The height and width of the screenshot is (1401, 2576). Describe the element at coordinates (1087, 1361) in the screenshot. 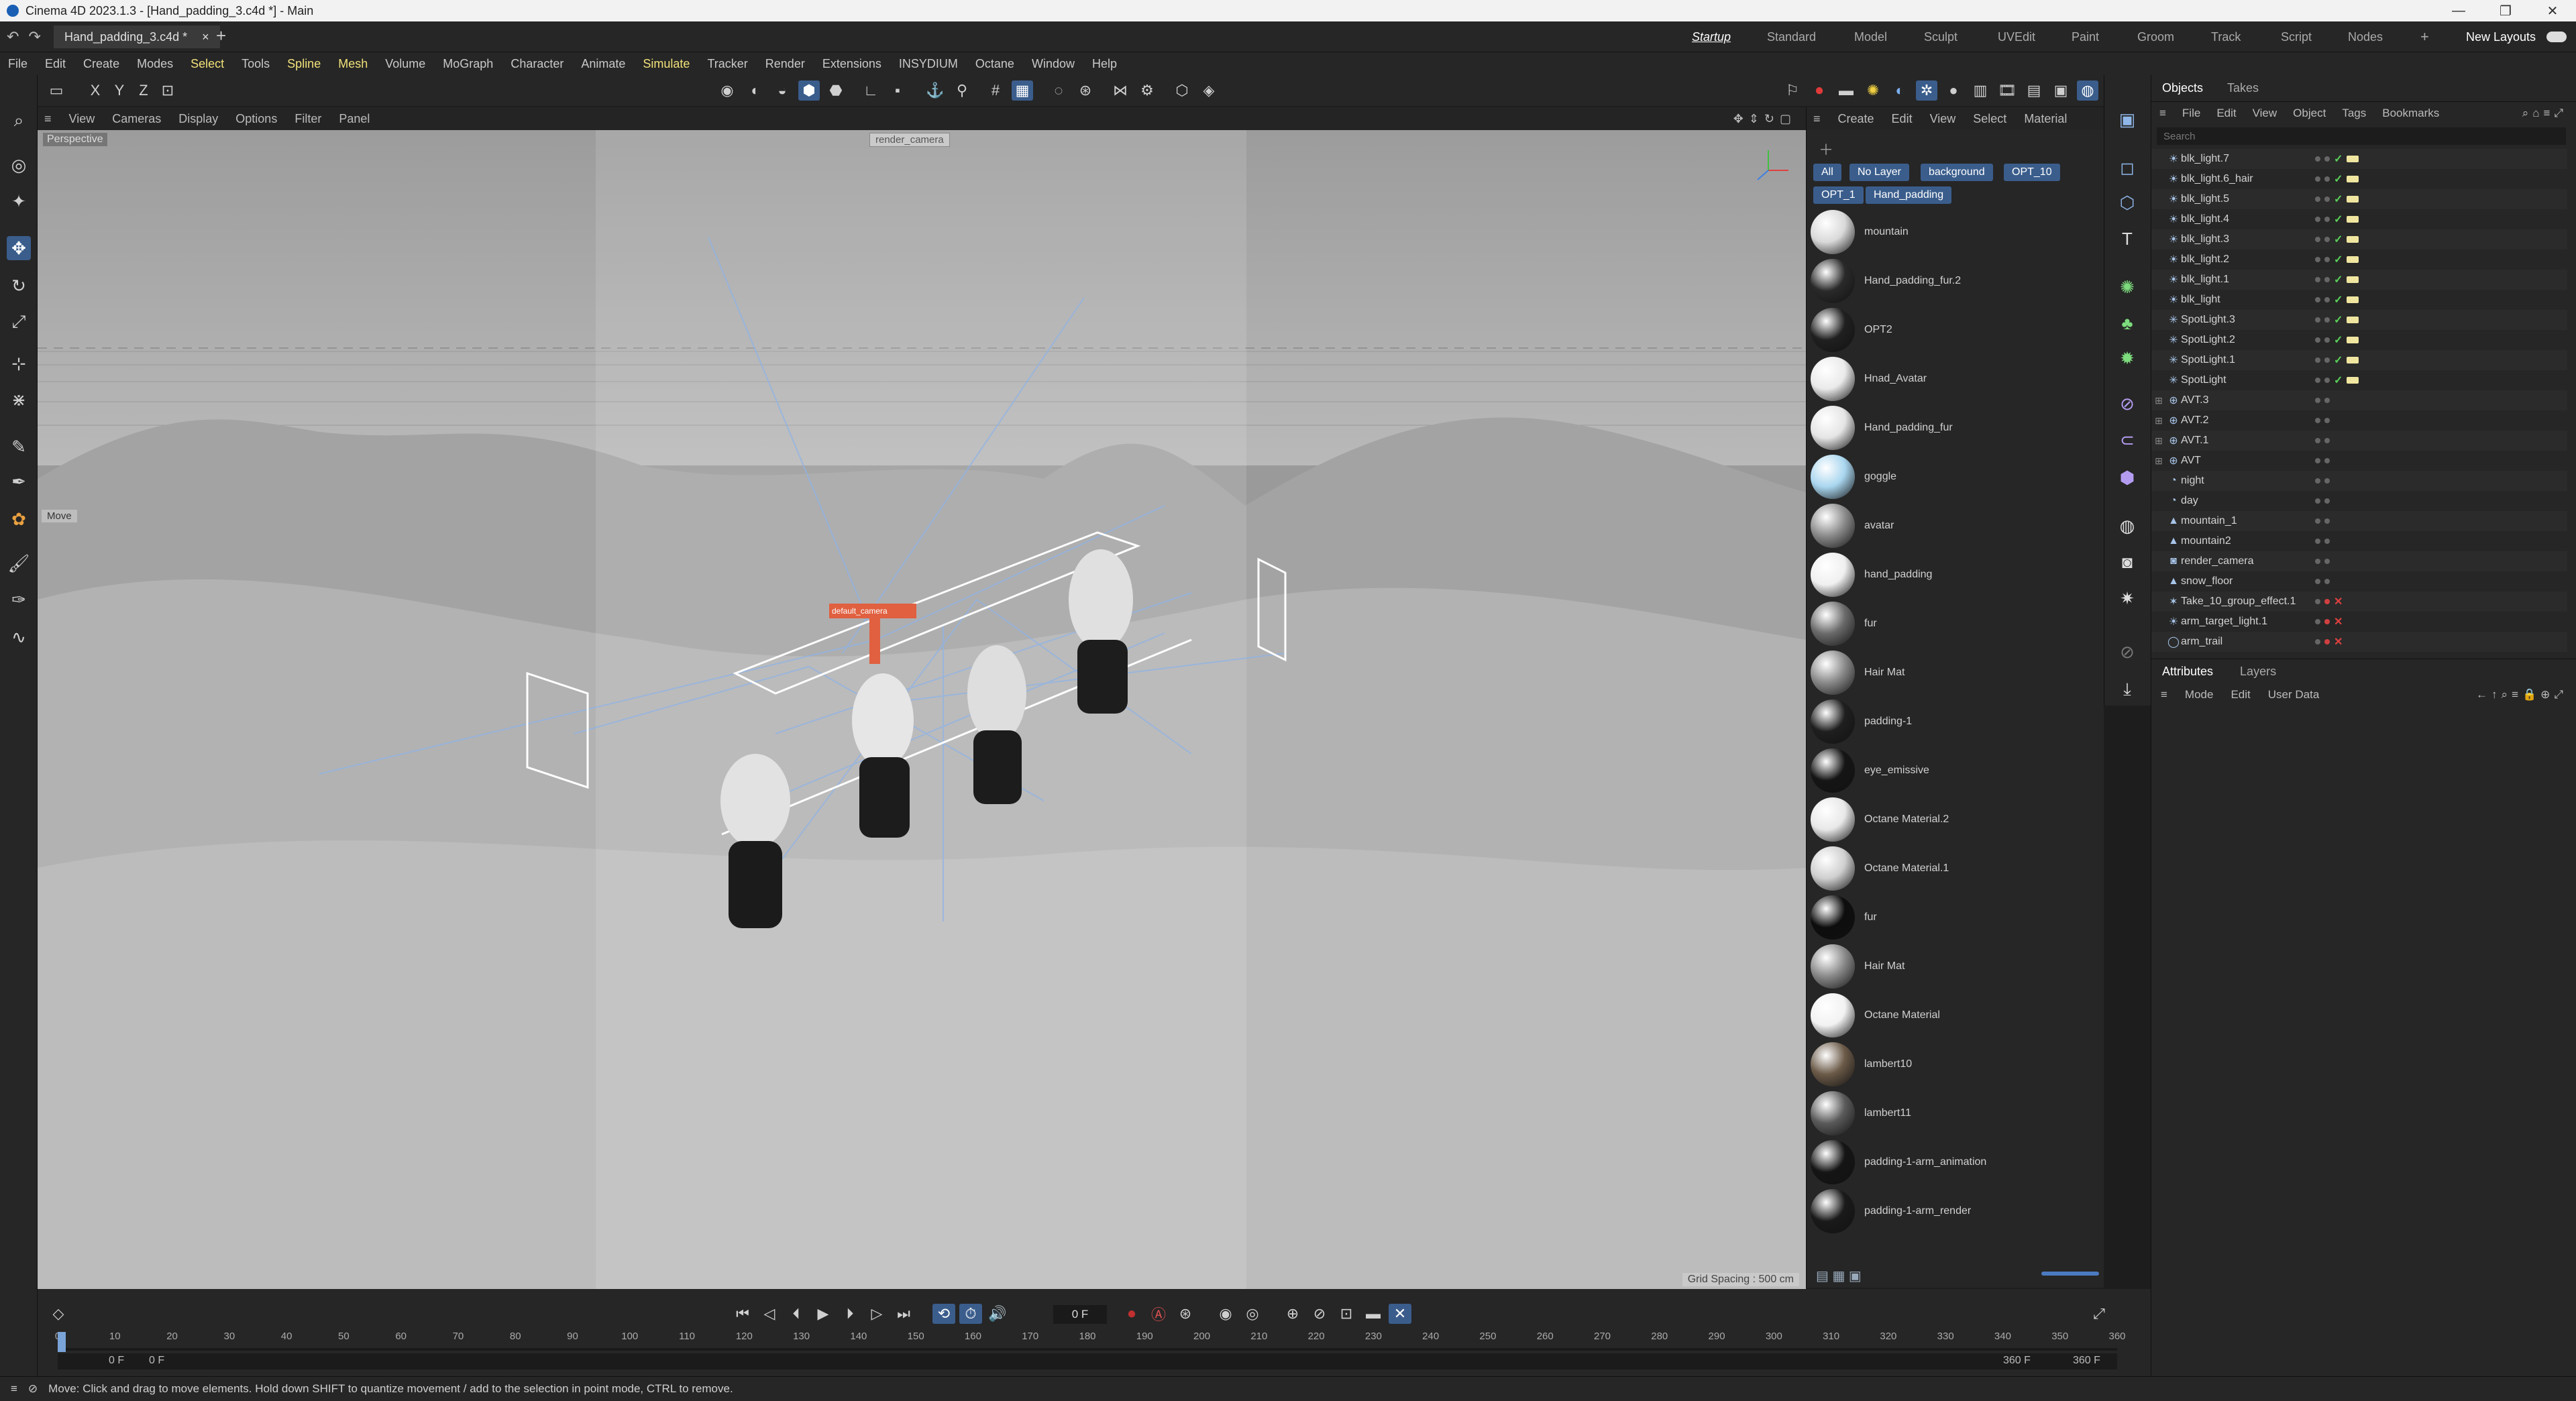

I see `preview-range-bar: 0 F 0 F 360 F 360 F` at that location.